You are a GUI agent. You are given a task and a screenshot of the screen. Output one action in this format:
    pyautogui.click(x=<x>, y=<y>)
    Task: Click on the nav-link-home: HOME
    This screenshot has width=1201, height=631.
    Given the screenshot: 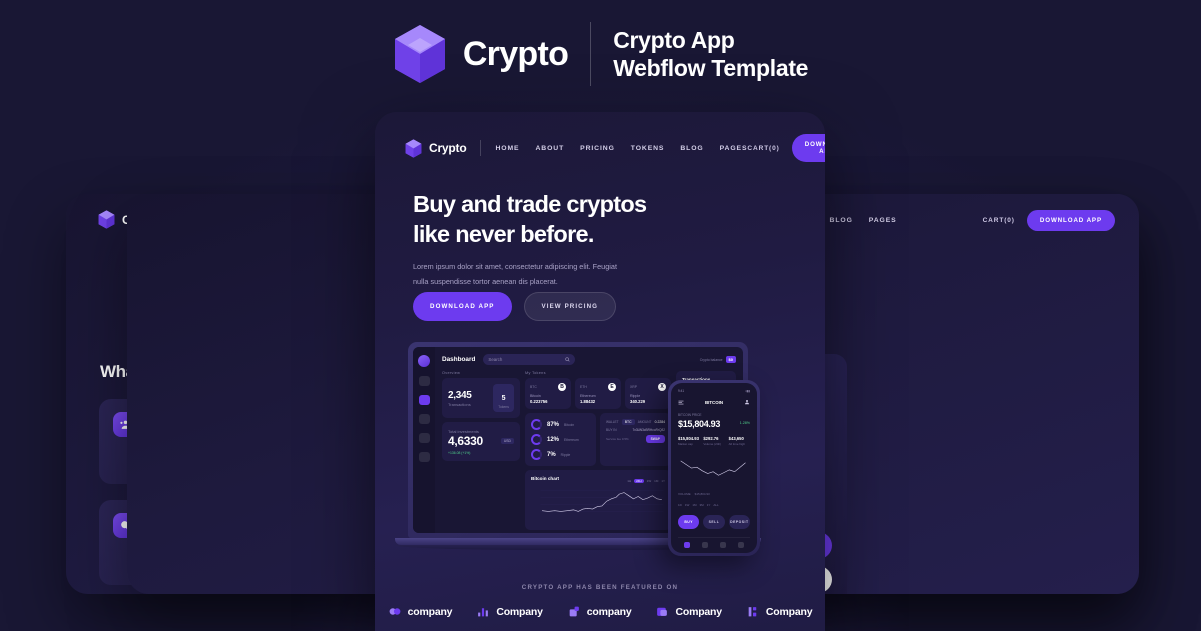 What is the action you would take?
    pyautogui.click(x=507, y=148)
    